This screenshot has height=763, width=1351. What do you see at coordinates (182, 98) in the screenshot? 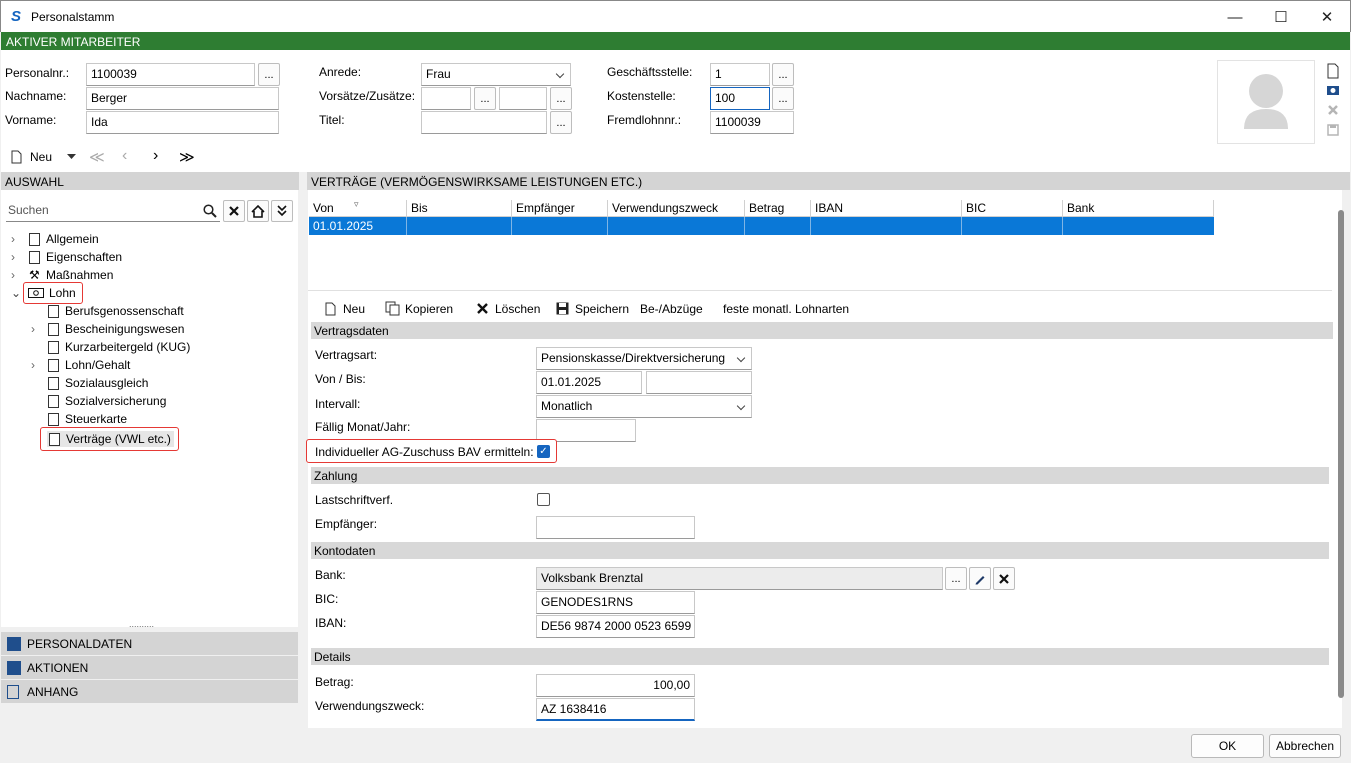
I see `nachname-field: Berger` at bounding box center [182, 98].